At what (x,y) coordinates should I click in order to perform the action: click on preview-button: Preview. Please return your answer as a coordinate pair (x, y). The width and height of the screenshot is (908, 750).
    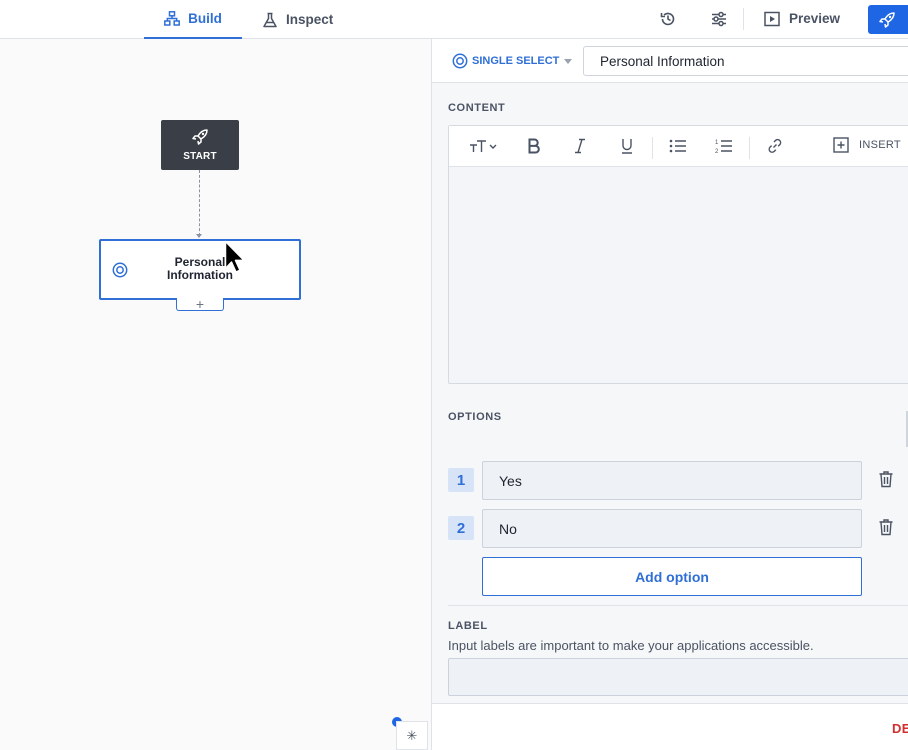
    Looking at the image, I should click on (802, 18).